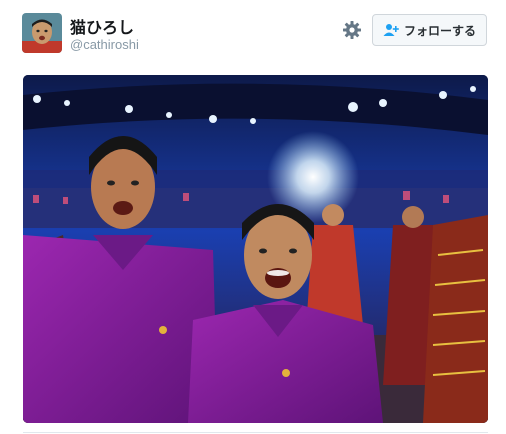  Describe the element at coordinates (352, 30) in the screenshot. I see `gear-icon` at that location.